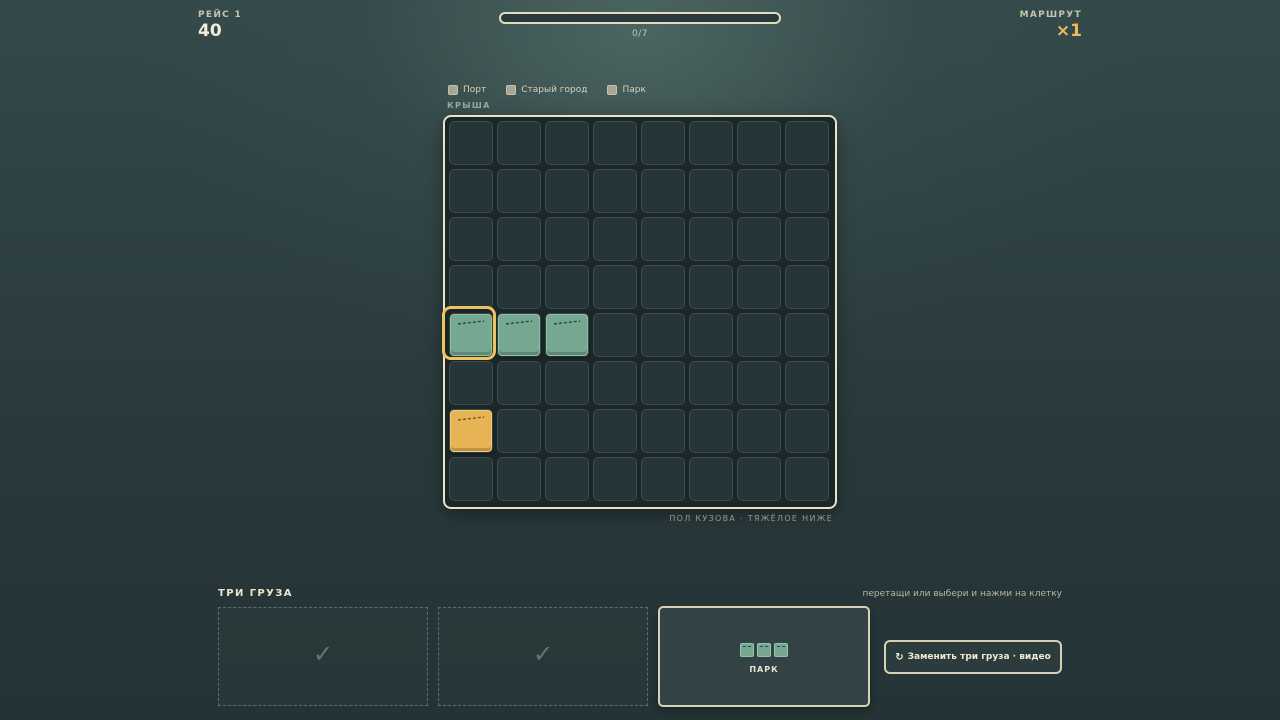 This screenshot has width=1280, height=720. I want to click on grid-cell-r7-c2, so click(567, 479).